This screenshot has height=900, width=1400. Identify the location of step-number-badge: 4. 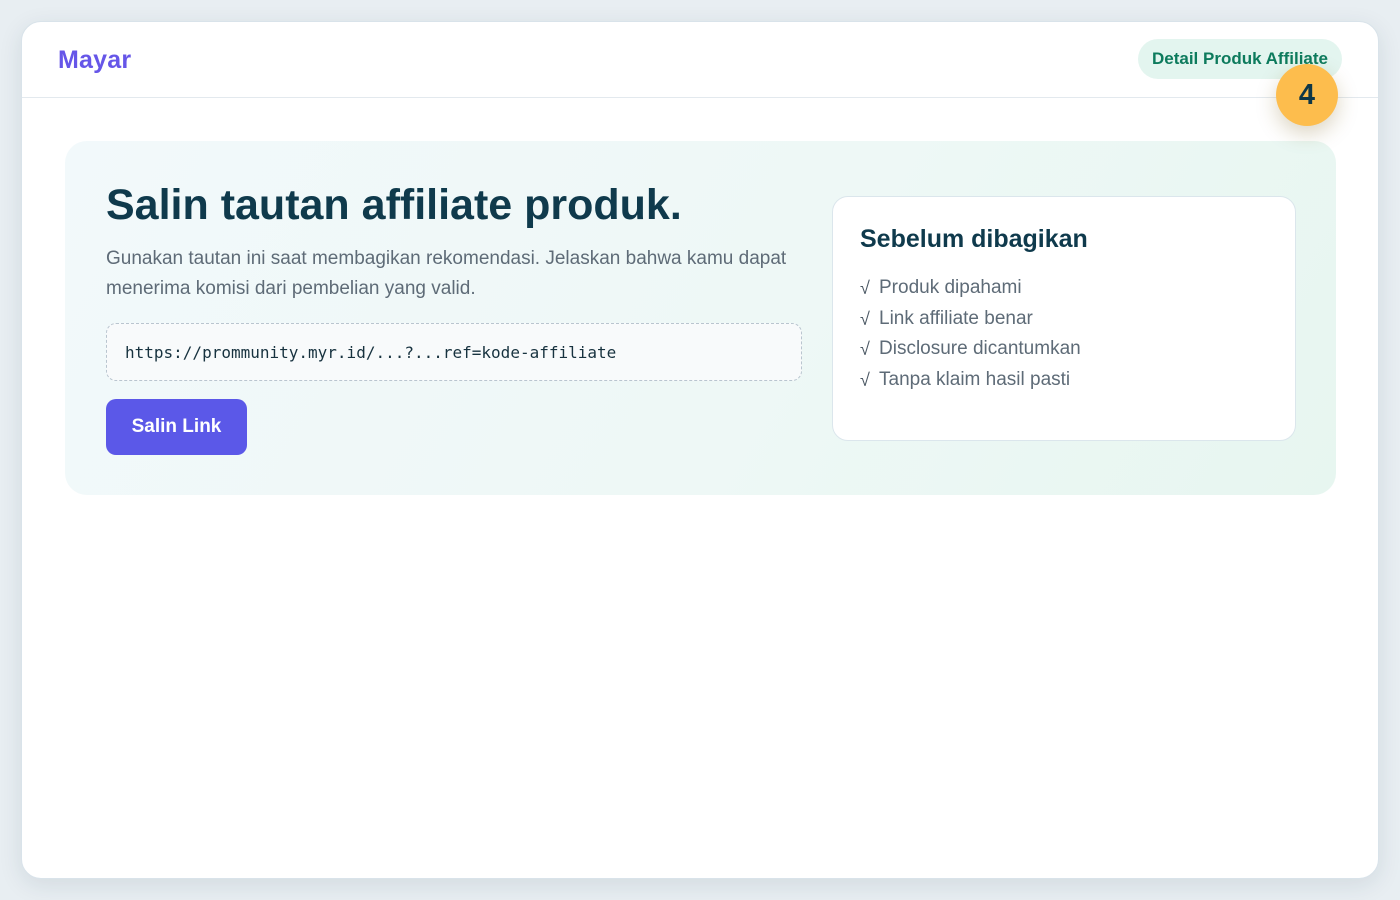
(1307, 95).